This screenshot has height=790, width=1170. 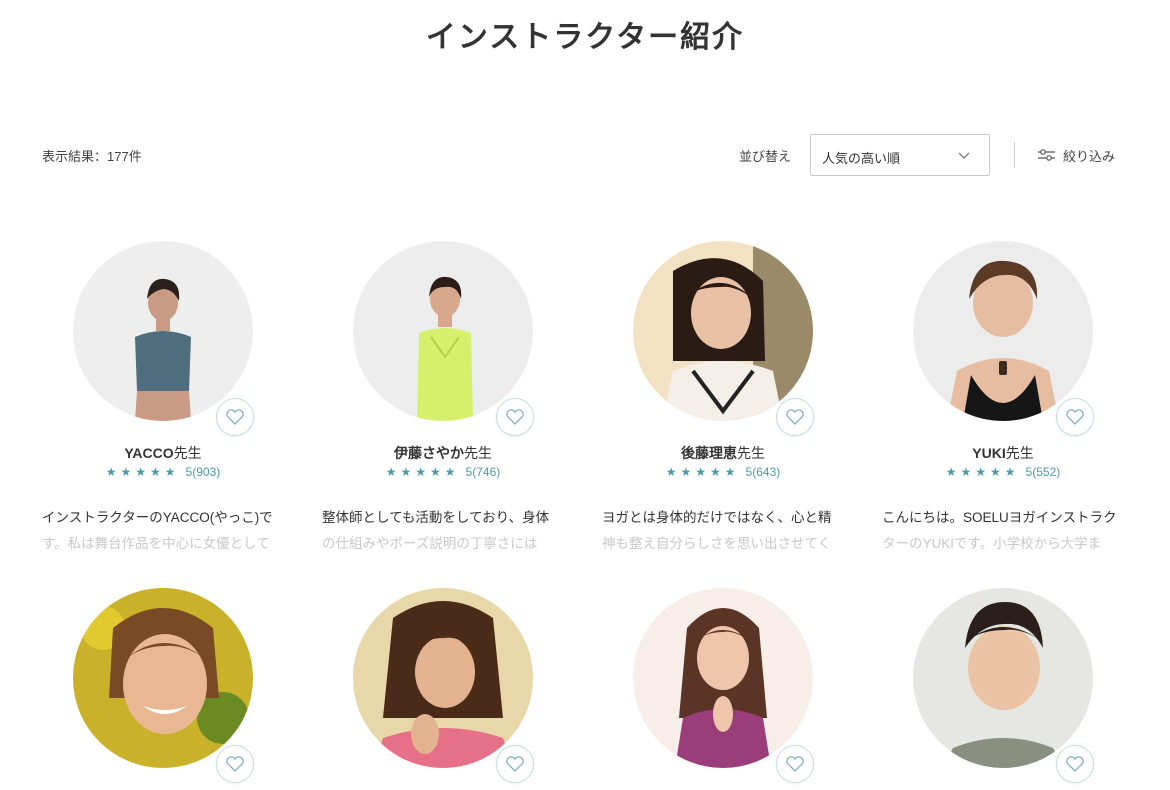 What do you see at coordinates (436, 530) in the screenshot?
I see `instructor-bio: 整体師としても活動をしており、身体 の仕組みやポーズ説明の丁寧さには` at bounding box center [436, 530].